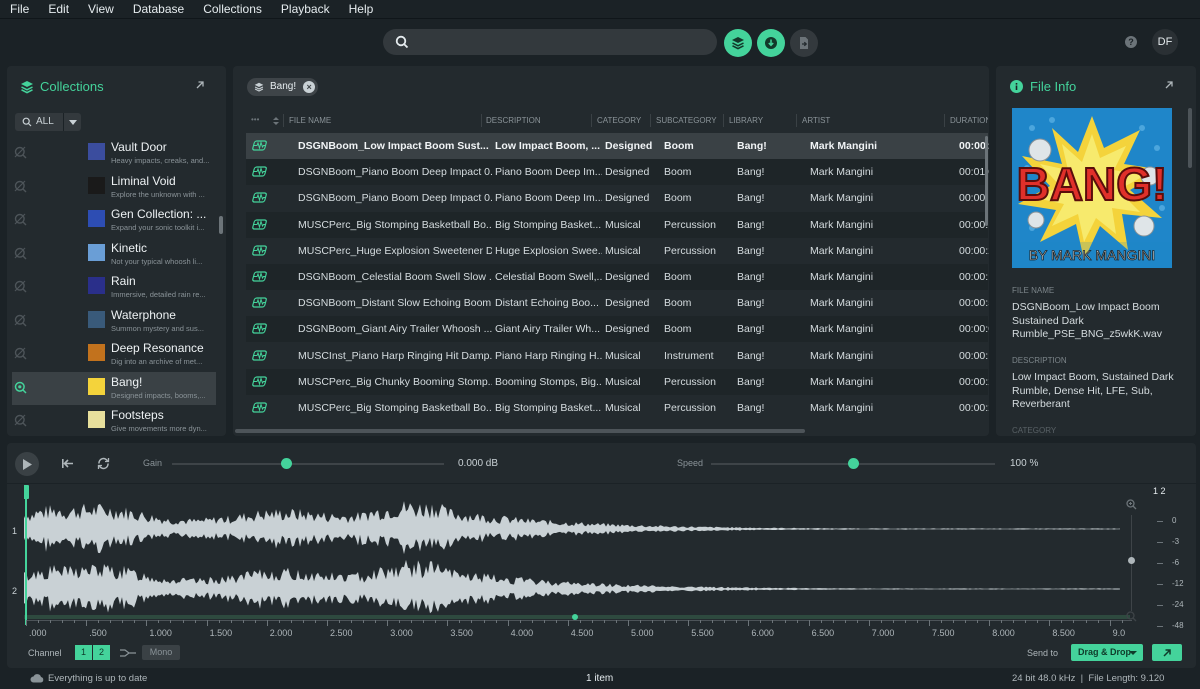  Describe the element at coordinates (853, 463) in the screenshot. I see `speed-slider-handle` at that location.